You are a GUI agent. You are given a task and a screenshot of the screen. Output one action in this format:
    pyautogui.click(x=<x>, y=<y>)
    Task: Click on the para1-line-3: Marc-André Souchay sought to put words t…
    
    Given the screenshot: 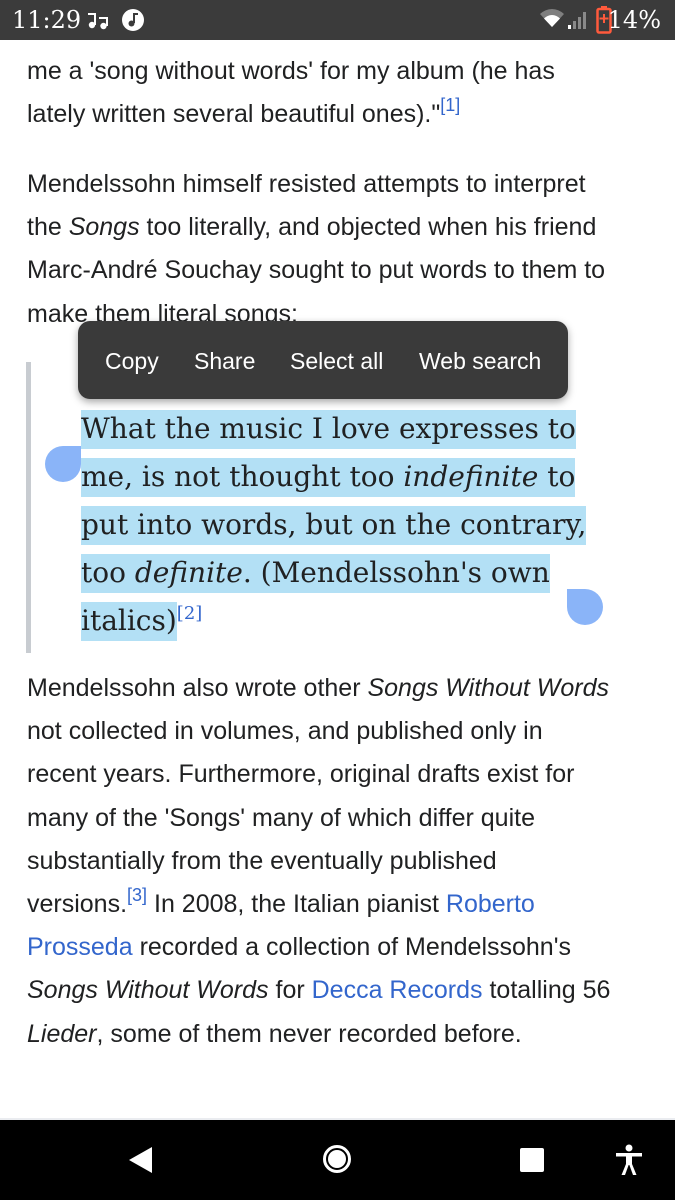 What is the action you would take?
    pyautogui.click(x=316, y=270)
    